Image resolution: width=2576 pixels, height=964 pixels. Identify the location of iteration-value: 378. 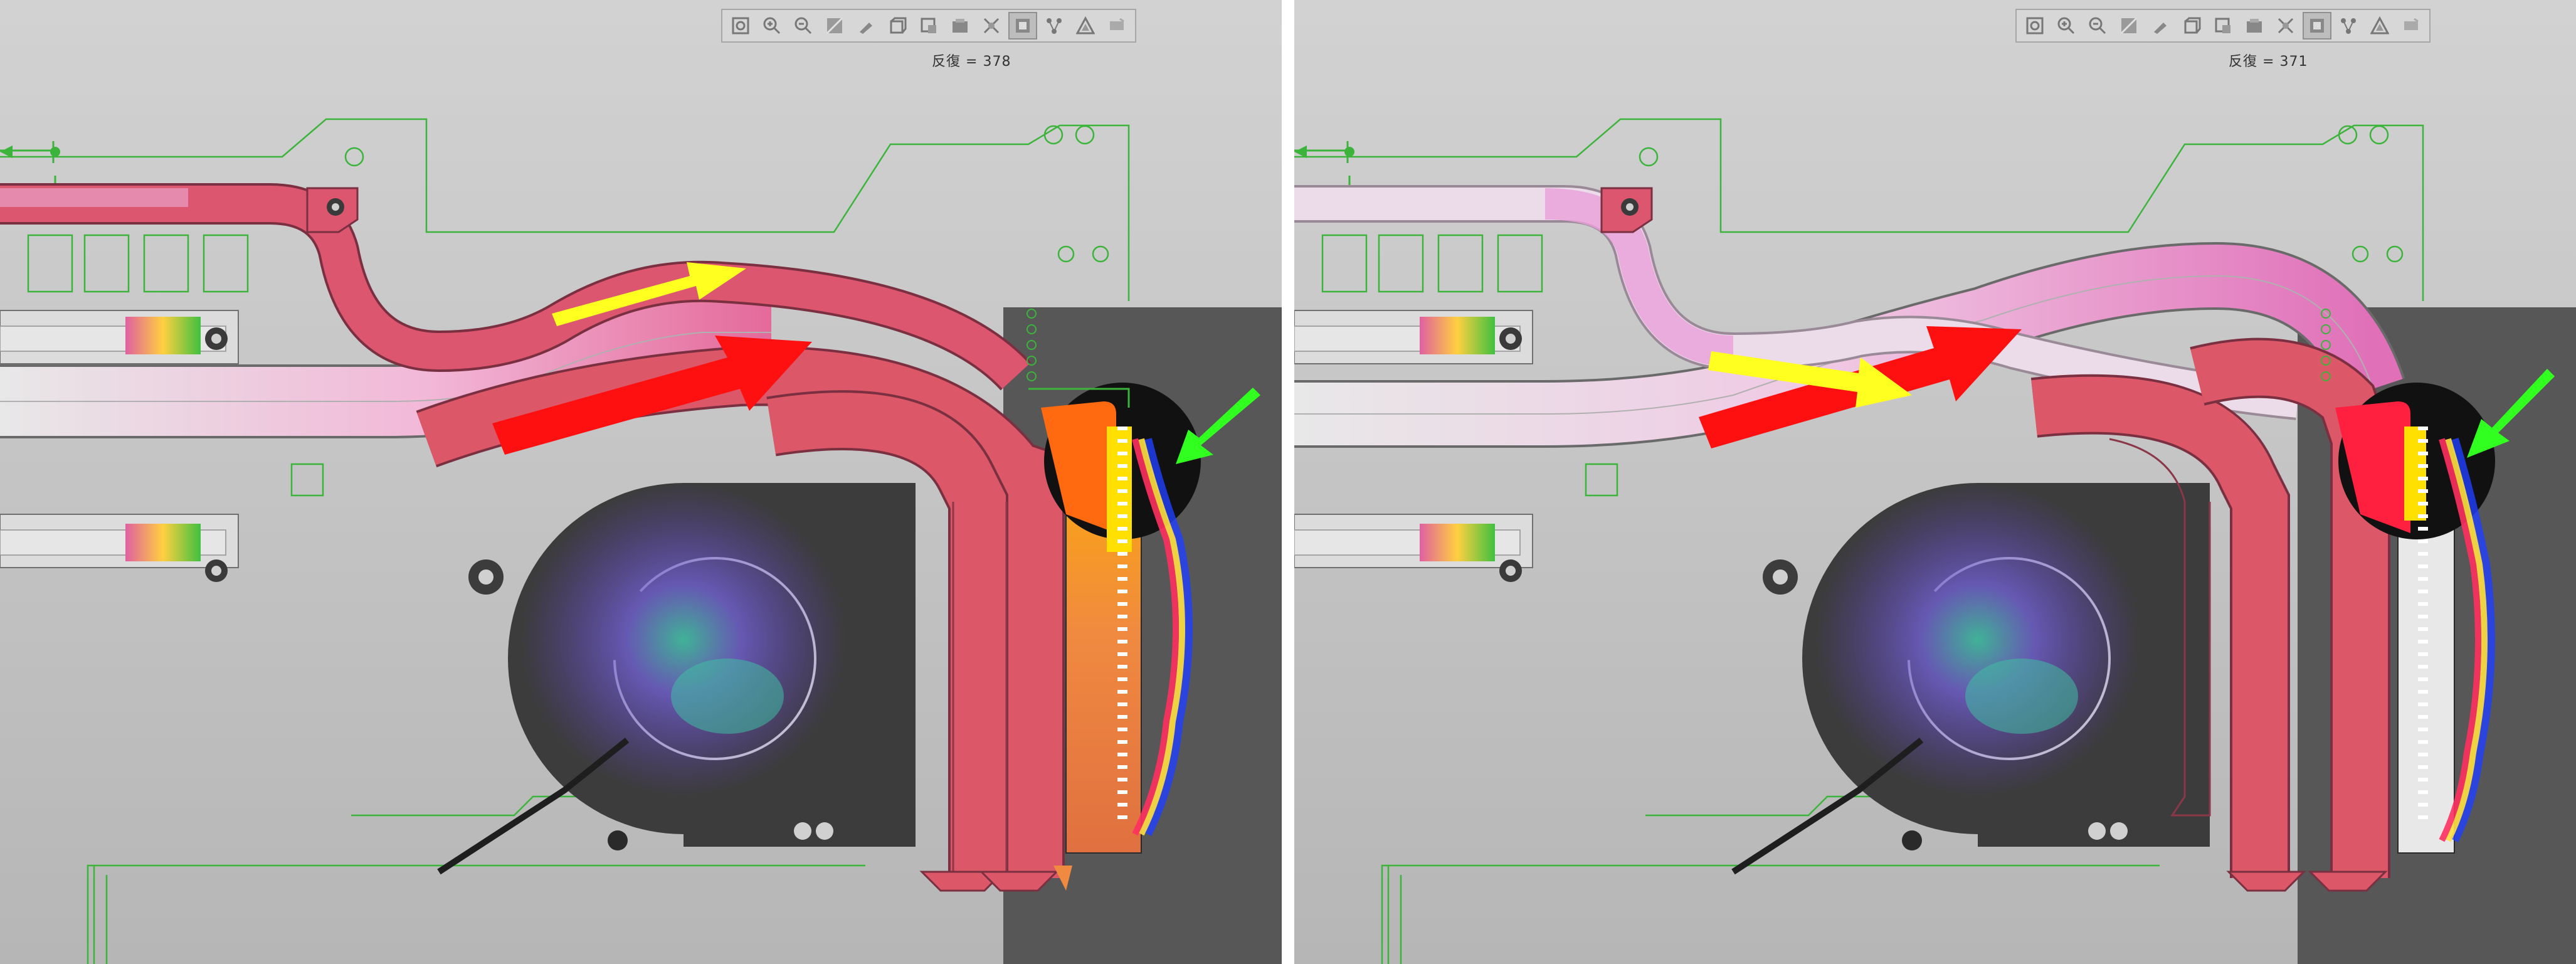
(997, 62).